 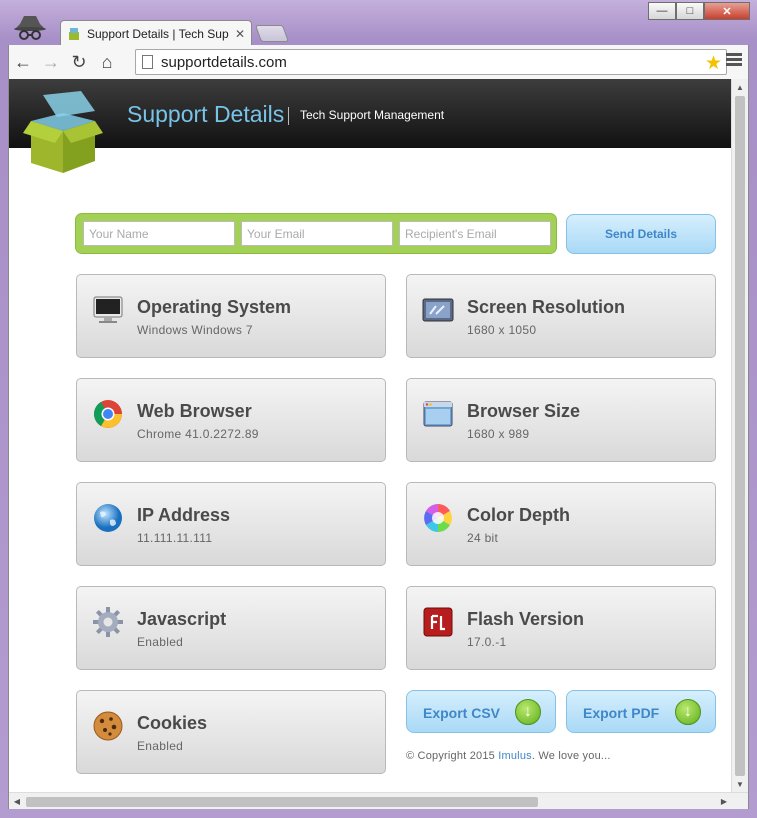 I want to click on url-text: supportdetails.com, so click(x=224, y=62).